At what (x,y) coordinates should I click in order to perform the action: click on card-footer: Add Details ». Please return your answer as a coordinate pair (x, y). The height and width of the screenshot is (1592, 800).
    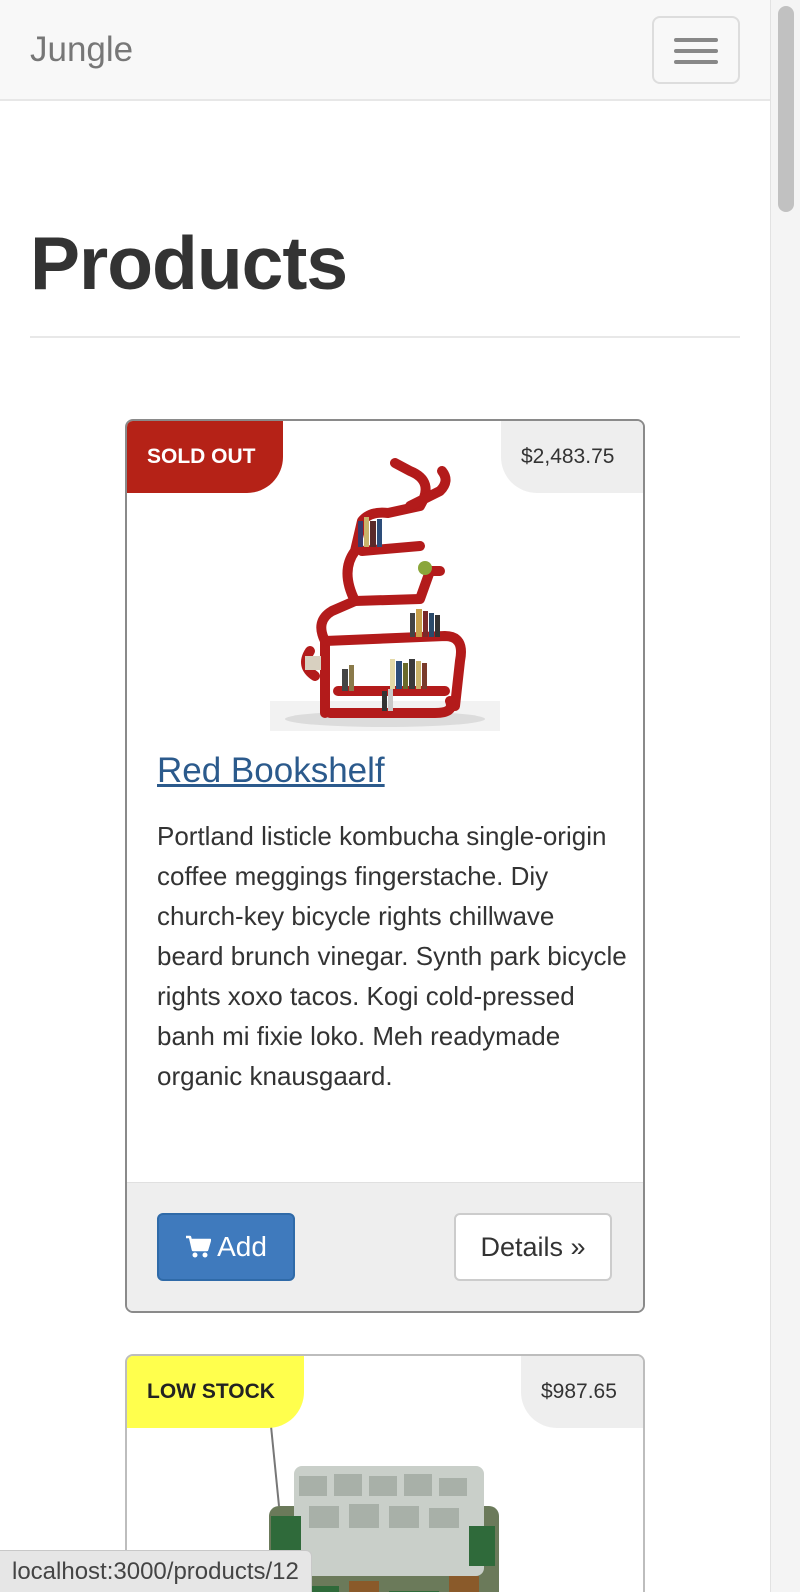
    Looking at the image, I should click on (385, 1246).